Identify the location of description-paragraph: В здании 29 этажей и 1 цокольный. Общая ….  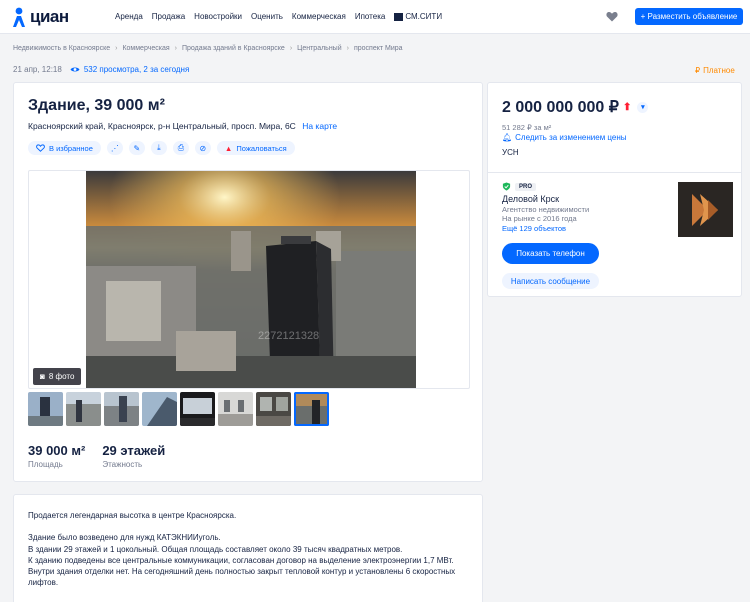
(215, 549).